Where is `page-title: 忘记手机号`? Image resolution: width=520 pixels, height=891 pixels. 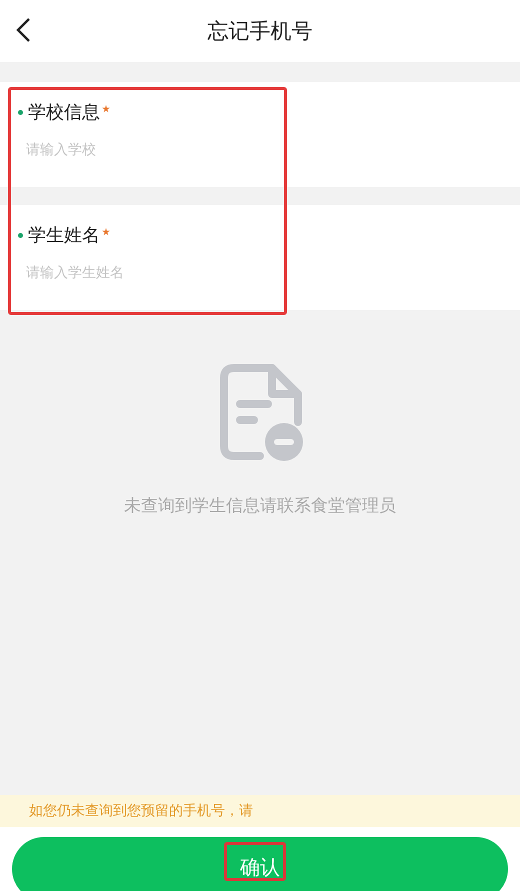 page-title: 忘记手机号 is located at coordinates (260, 31).